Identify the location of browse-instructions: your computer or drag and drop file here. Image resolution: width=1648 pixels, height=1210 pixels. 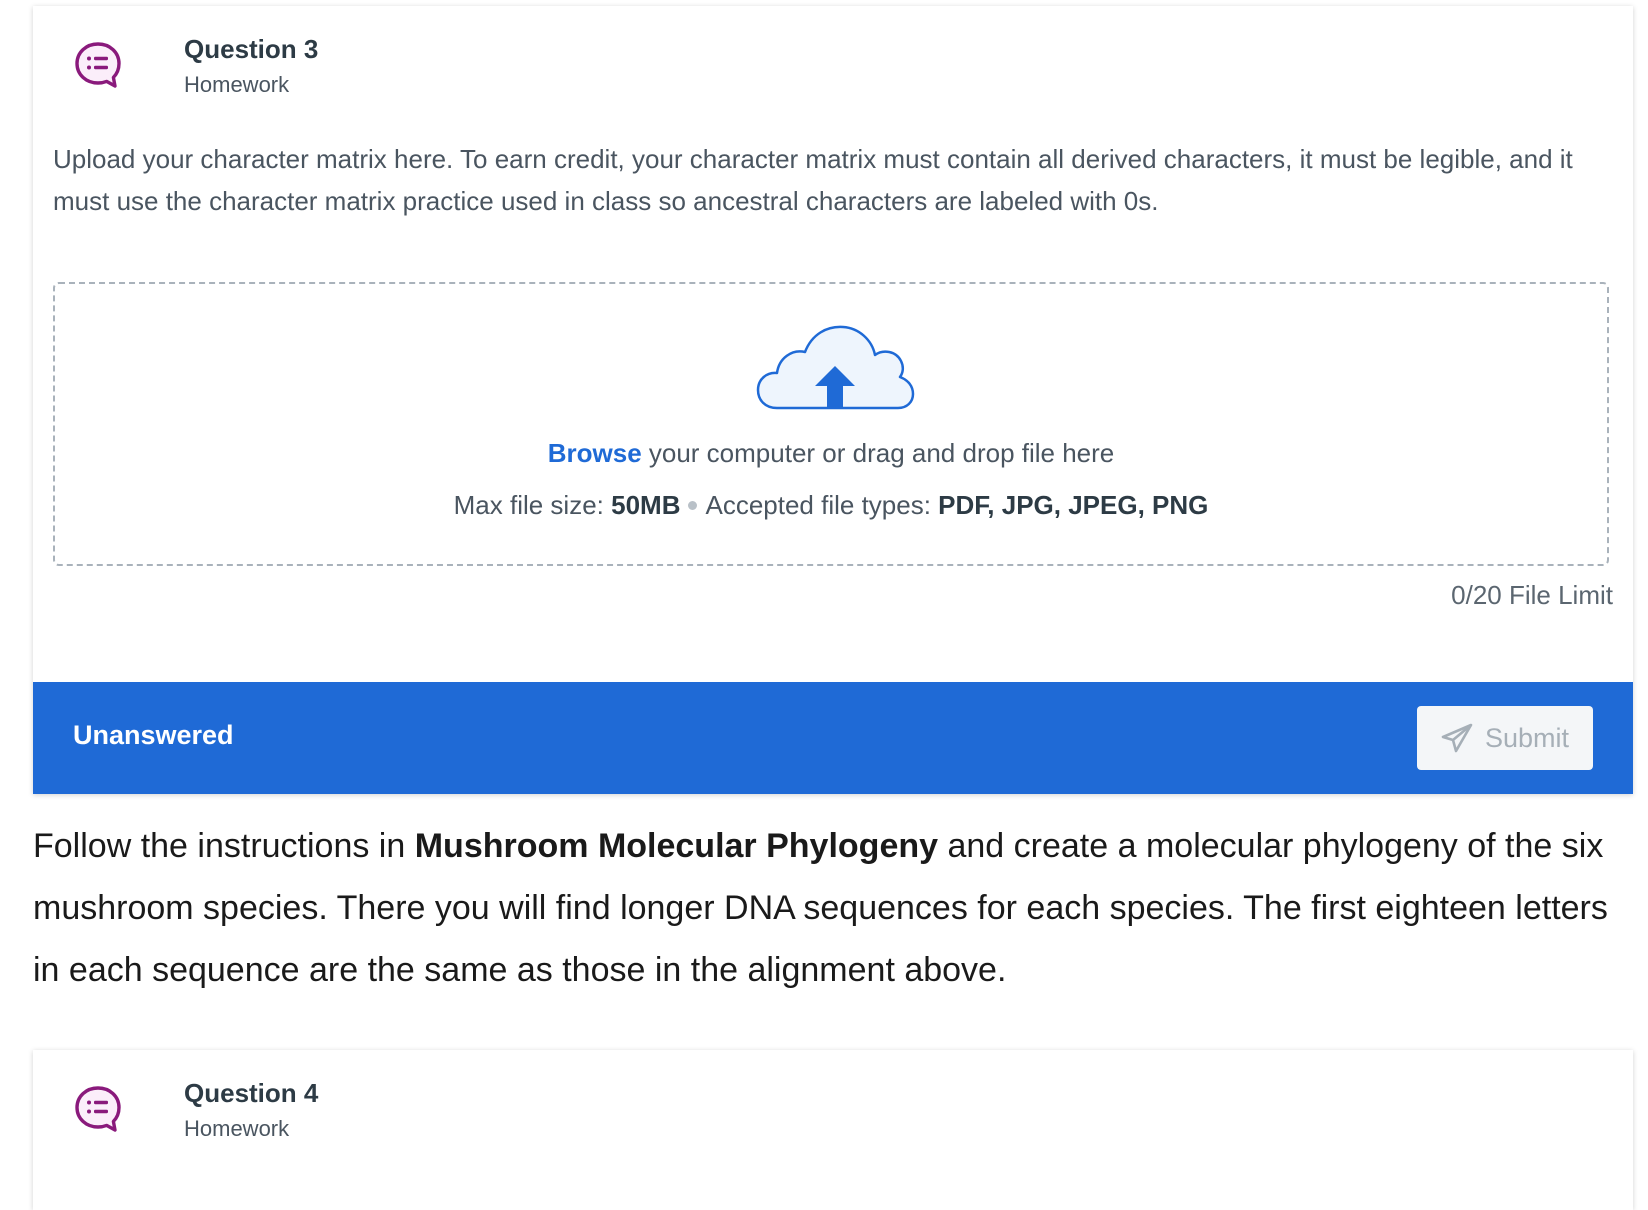
(878, 453).